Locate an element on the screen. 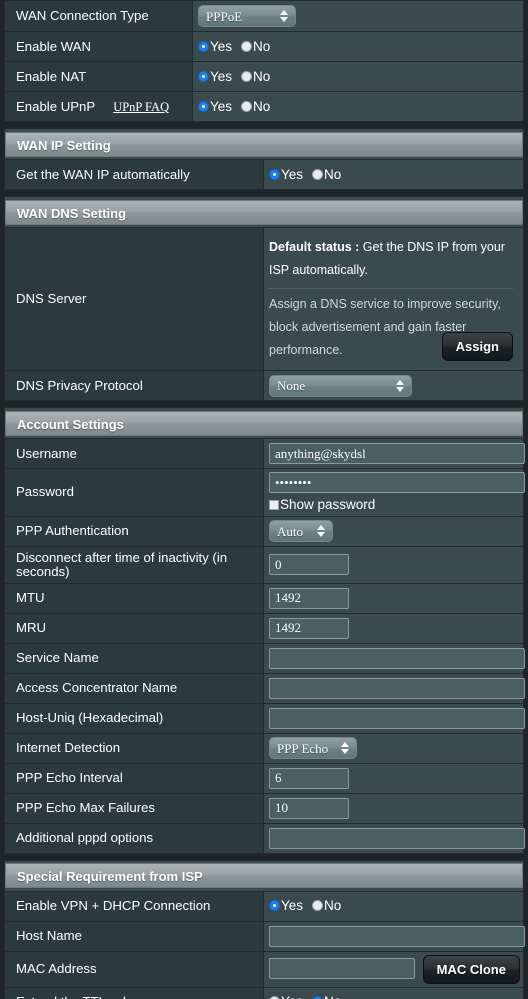 The height and width of the screenshot is (999, 528). additional-pppd-options-cell is located at coordinates (394, 837).